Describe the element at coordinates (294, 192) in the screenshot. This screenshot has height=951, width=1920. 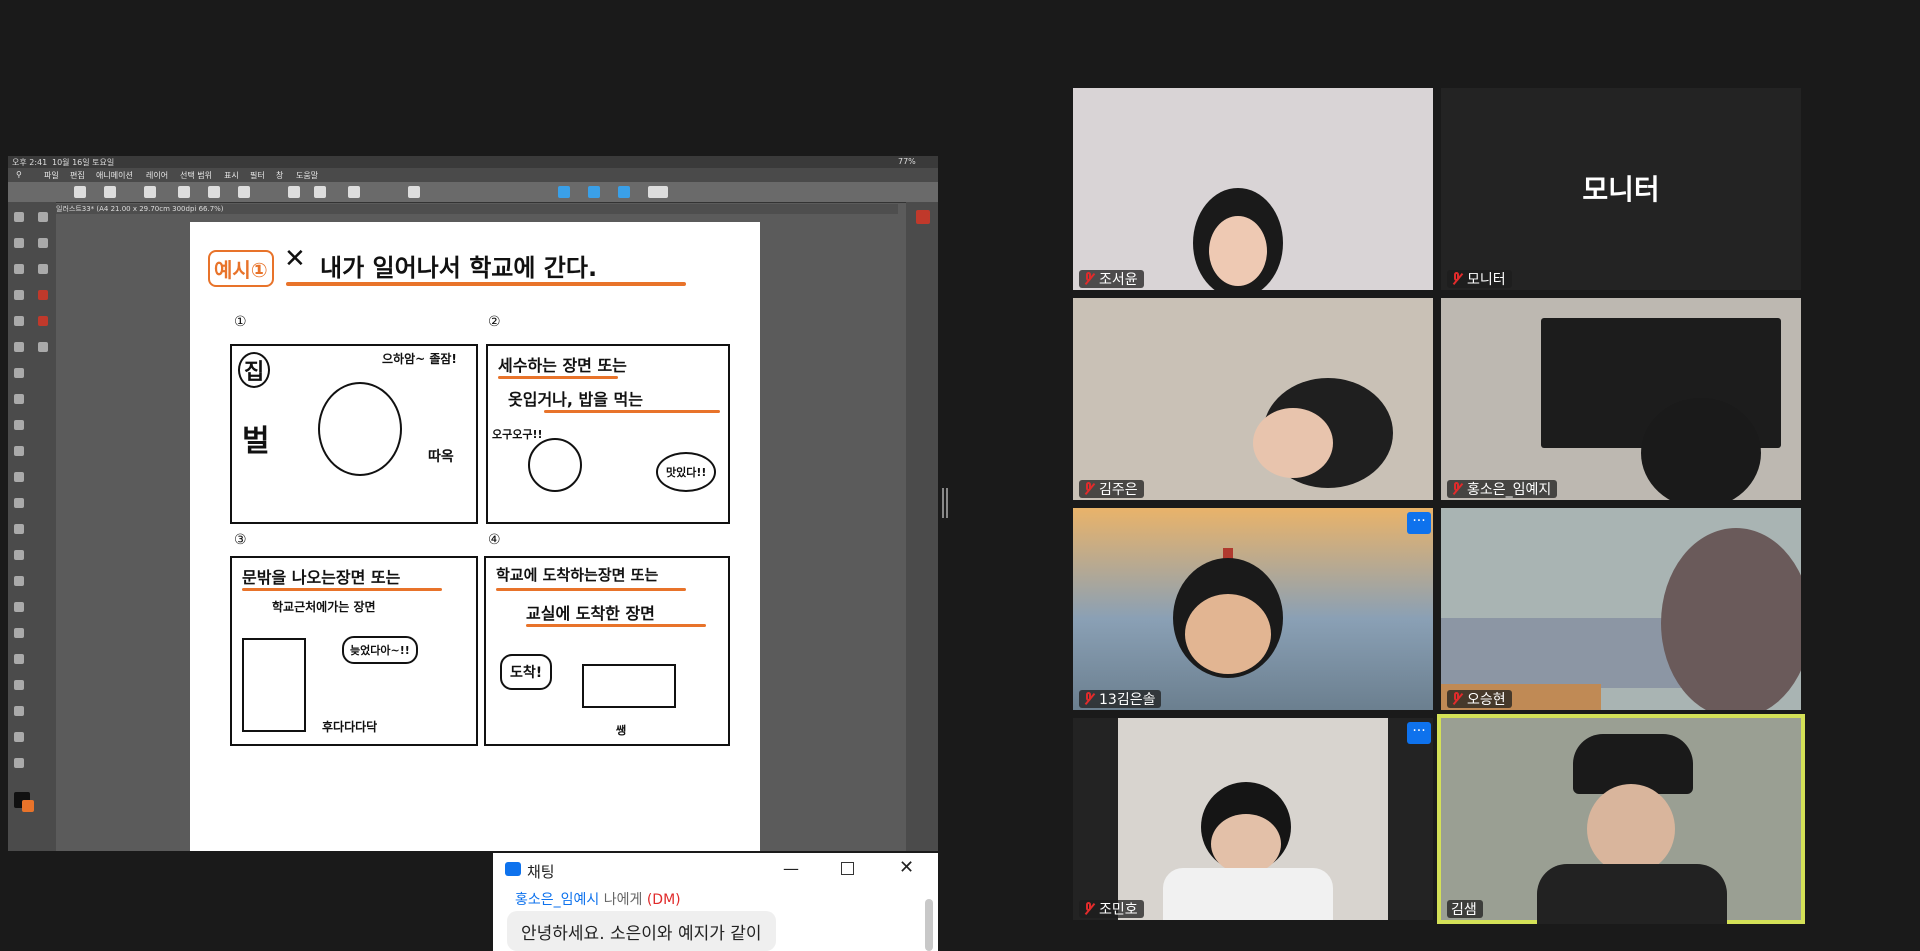
I see `undo-icon` at that location.